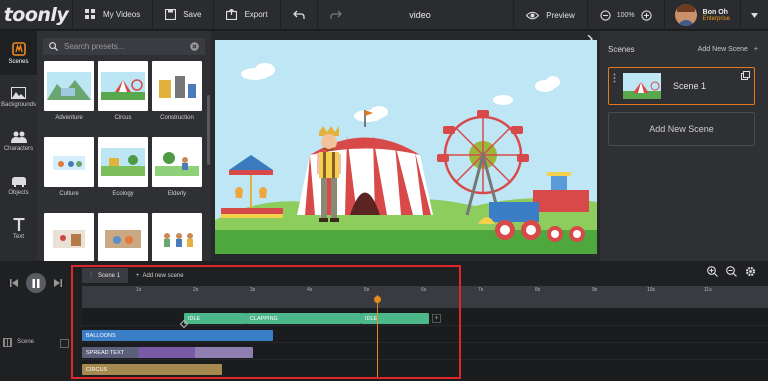  I want to click on duplicate-icon, so click(745, 75).